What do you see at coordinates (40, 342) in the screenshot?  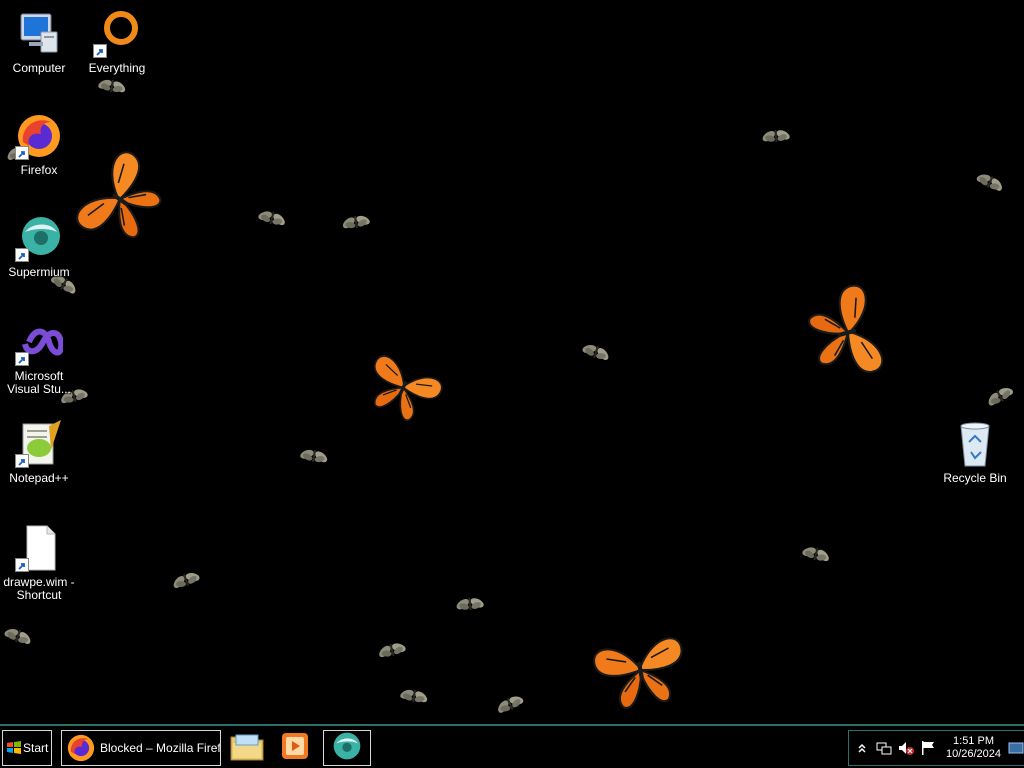 I see `visual-studio-icon` at bounding box center [40, 342].